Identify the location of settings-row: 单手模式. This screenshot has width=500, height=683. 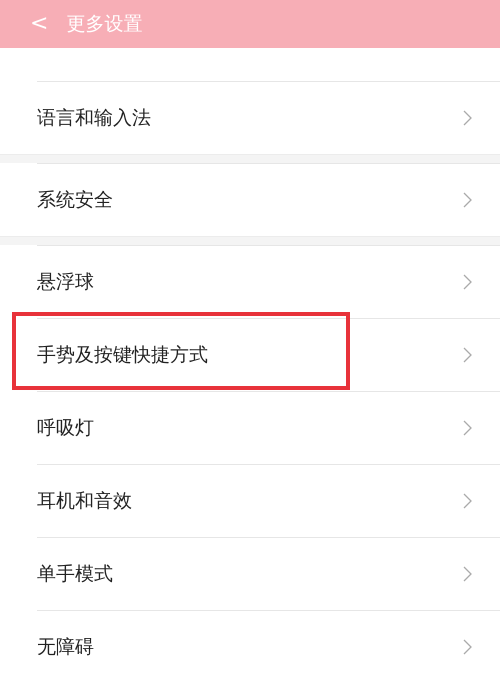
(250, 574).